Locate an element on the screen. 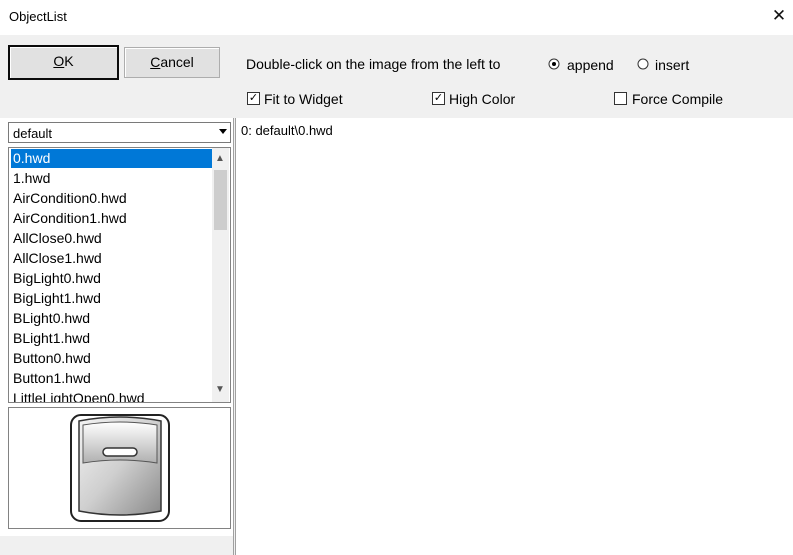  fit-to-widget-checkbox: ✓ is located at coordinates (253, 98).